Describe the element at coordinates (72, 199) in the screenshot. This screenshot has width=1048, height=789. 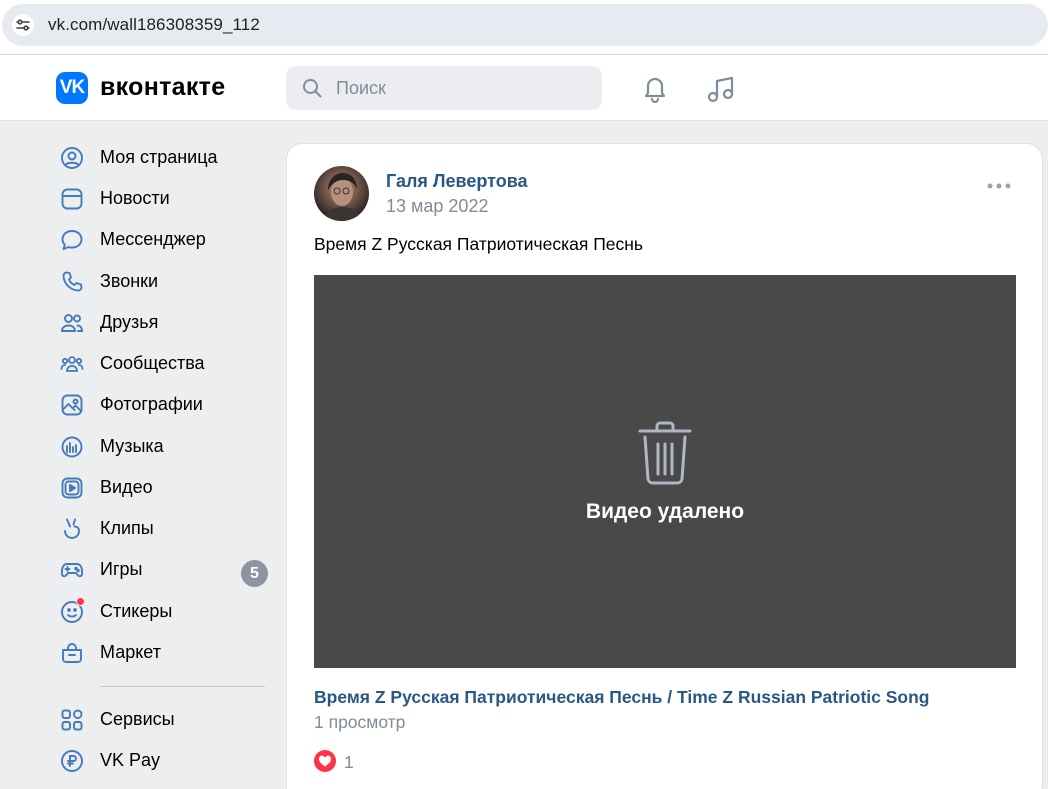
I see `newsfeed-icon` at that location.